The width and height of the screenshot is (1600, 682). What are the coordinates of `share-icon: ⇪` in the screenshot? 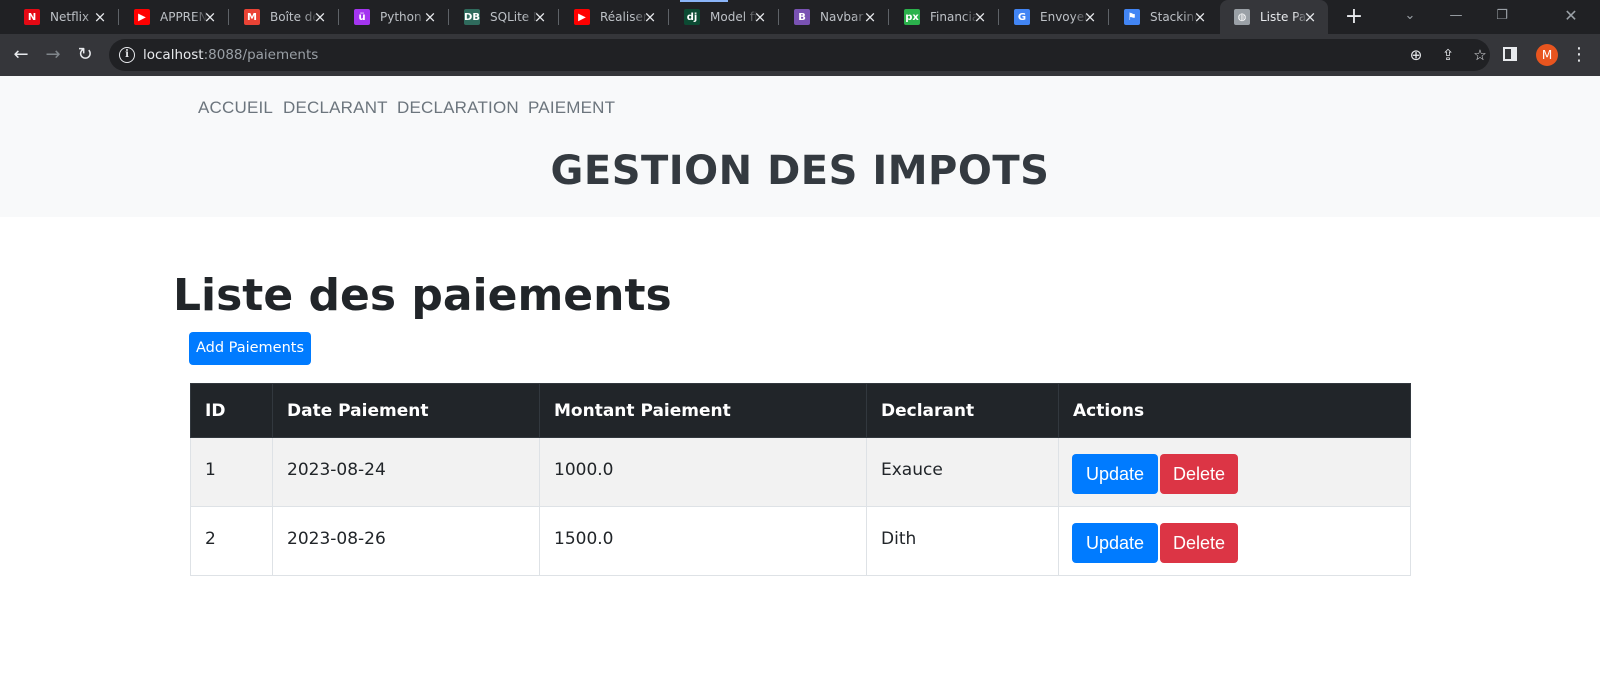 It's located at (1448, 55).